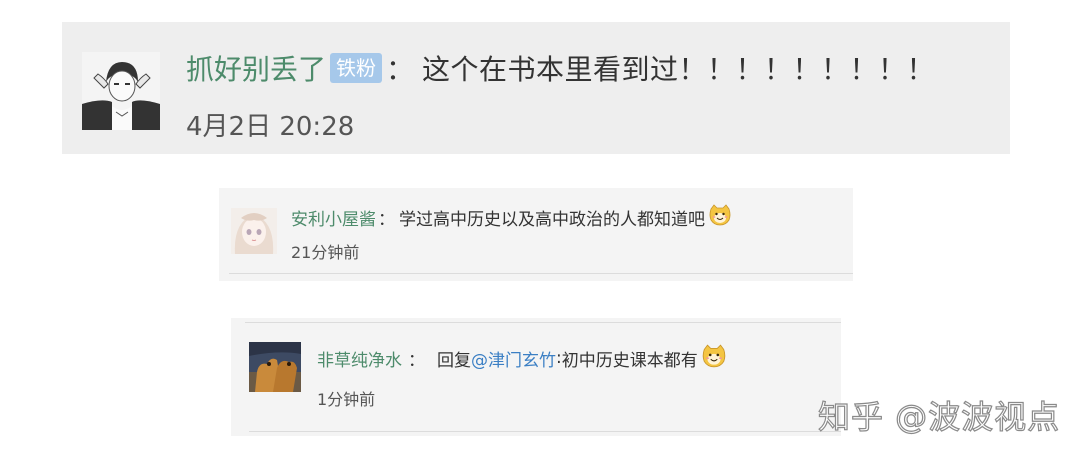 This screenshot has height=460, width=1080. Describe the element at coordinates (256, 68) in the screenshot. I see `username-link: 抓好别丢了` at that location.